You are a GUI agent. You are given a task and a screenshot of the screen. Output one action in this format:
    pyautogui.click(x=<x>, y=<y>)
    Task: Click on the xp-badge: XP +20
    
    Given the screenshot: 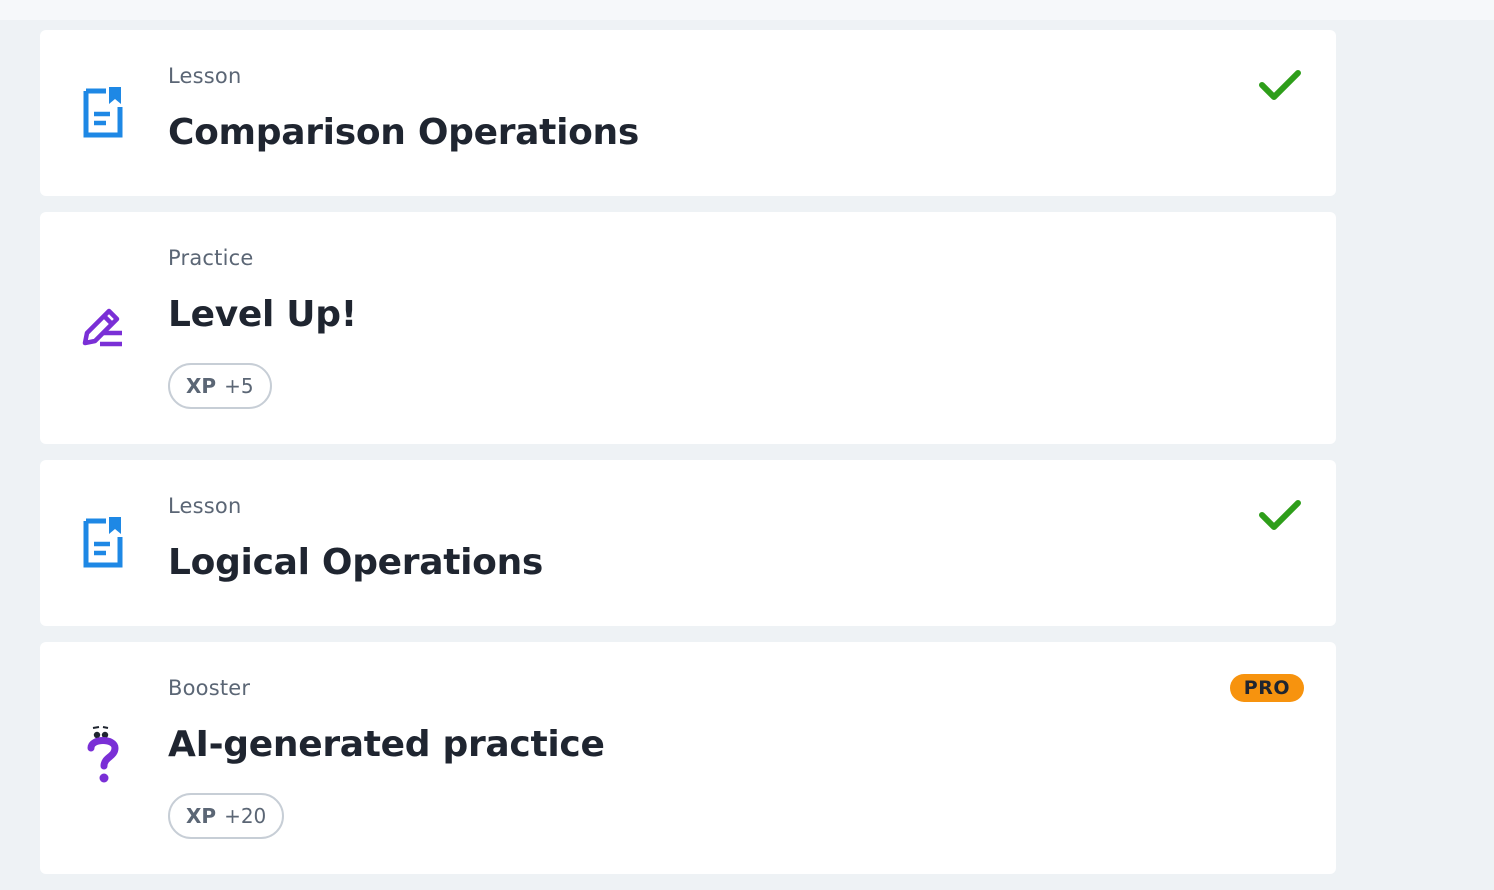 What is the action you would take?
    pyautogui.click(x=226, y=816)
    